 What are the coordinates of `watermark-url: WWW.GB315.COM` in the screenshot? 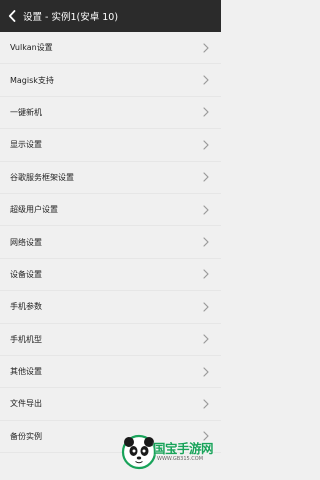 It's located at (180, 459).